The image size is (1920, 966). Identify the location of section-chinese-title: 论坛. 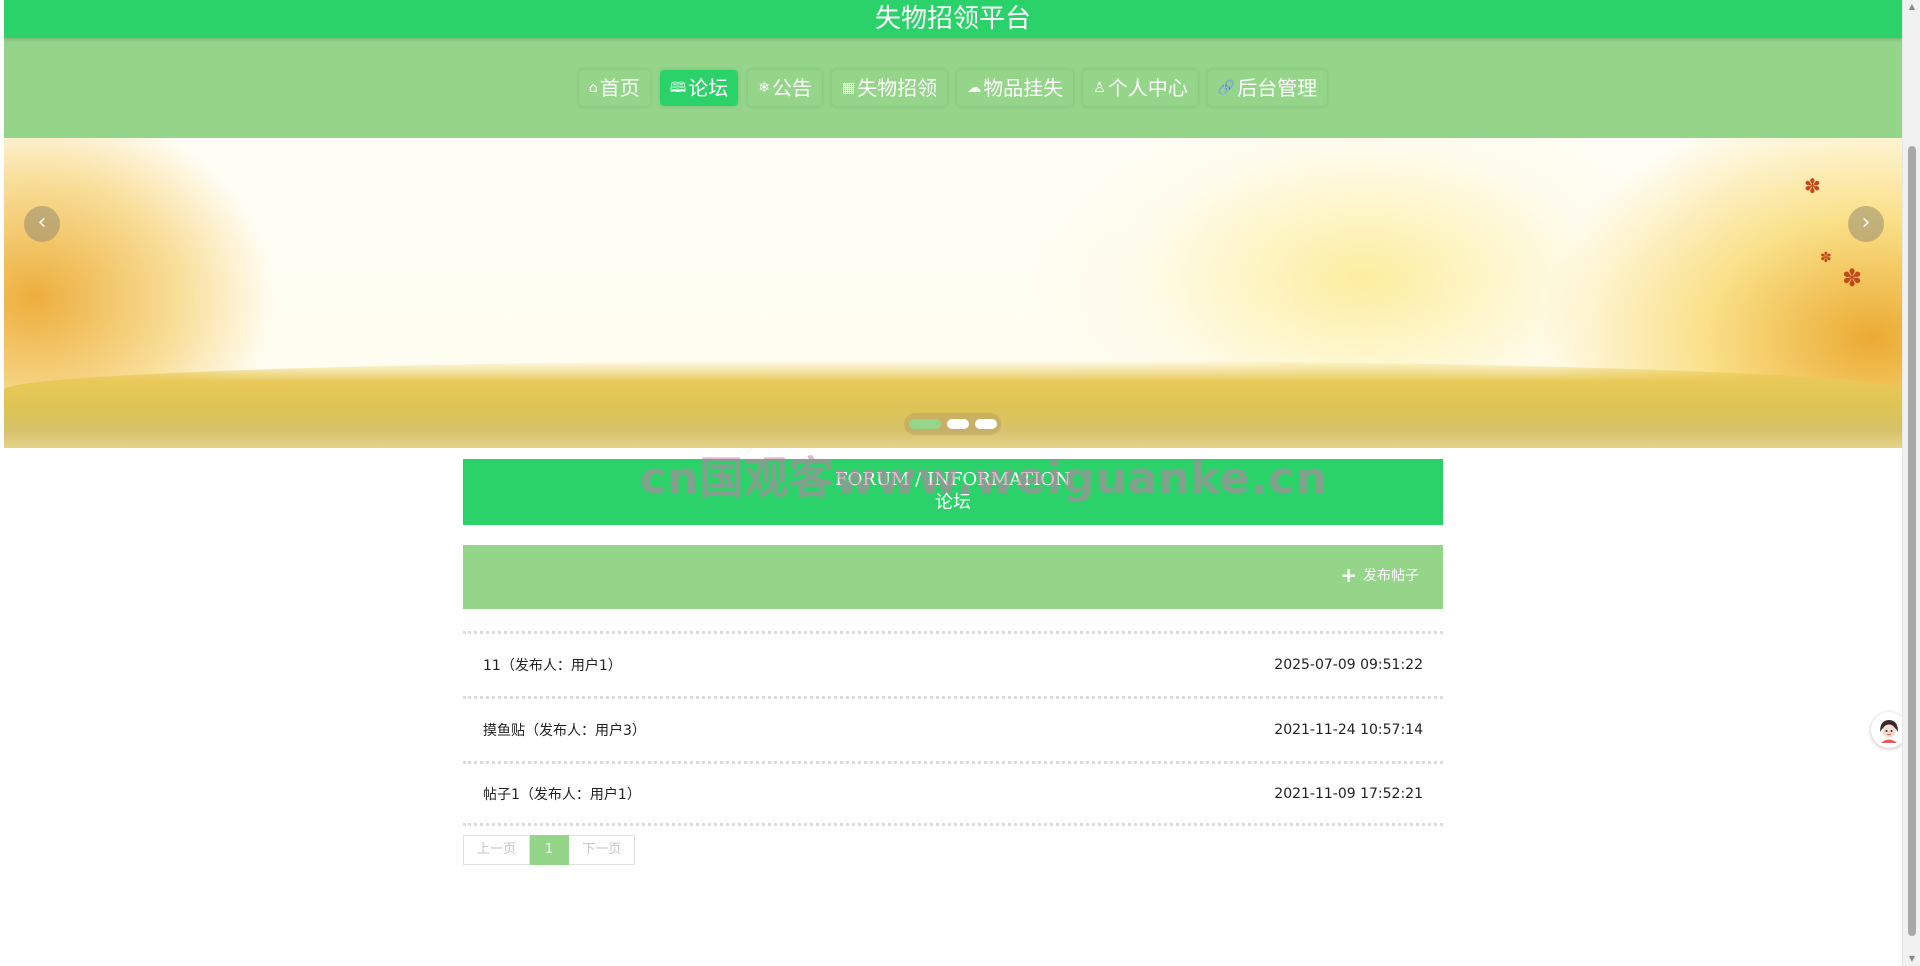
(953, 502).